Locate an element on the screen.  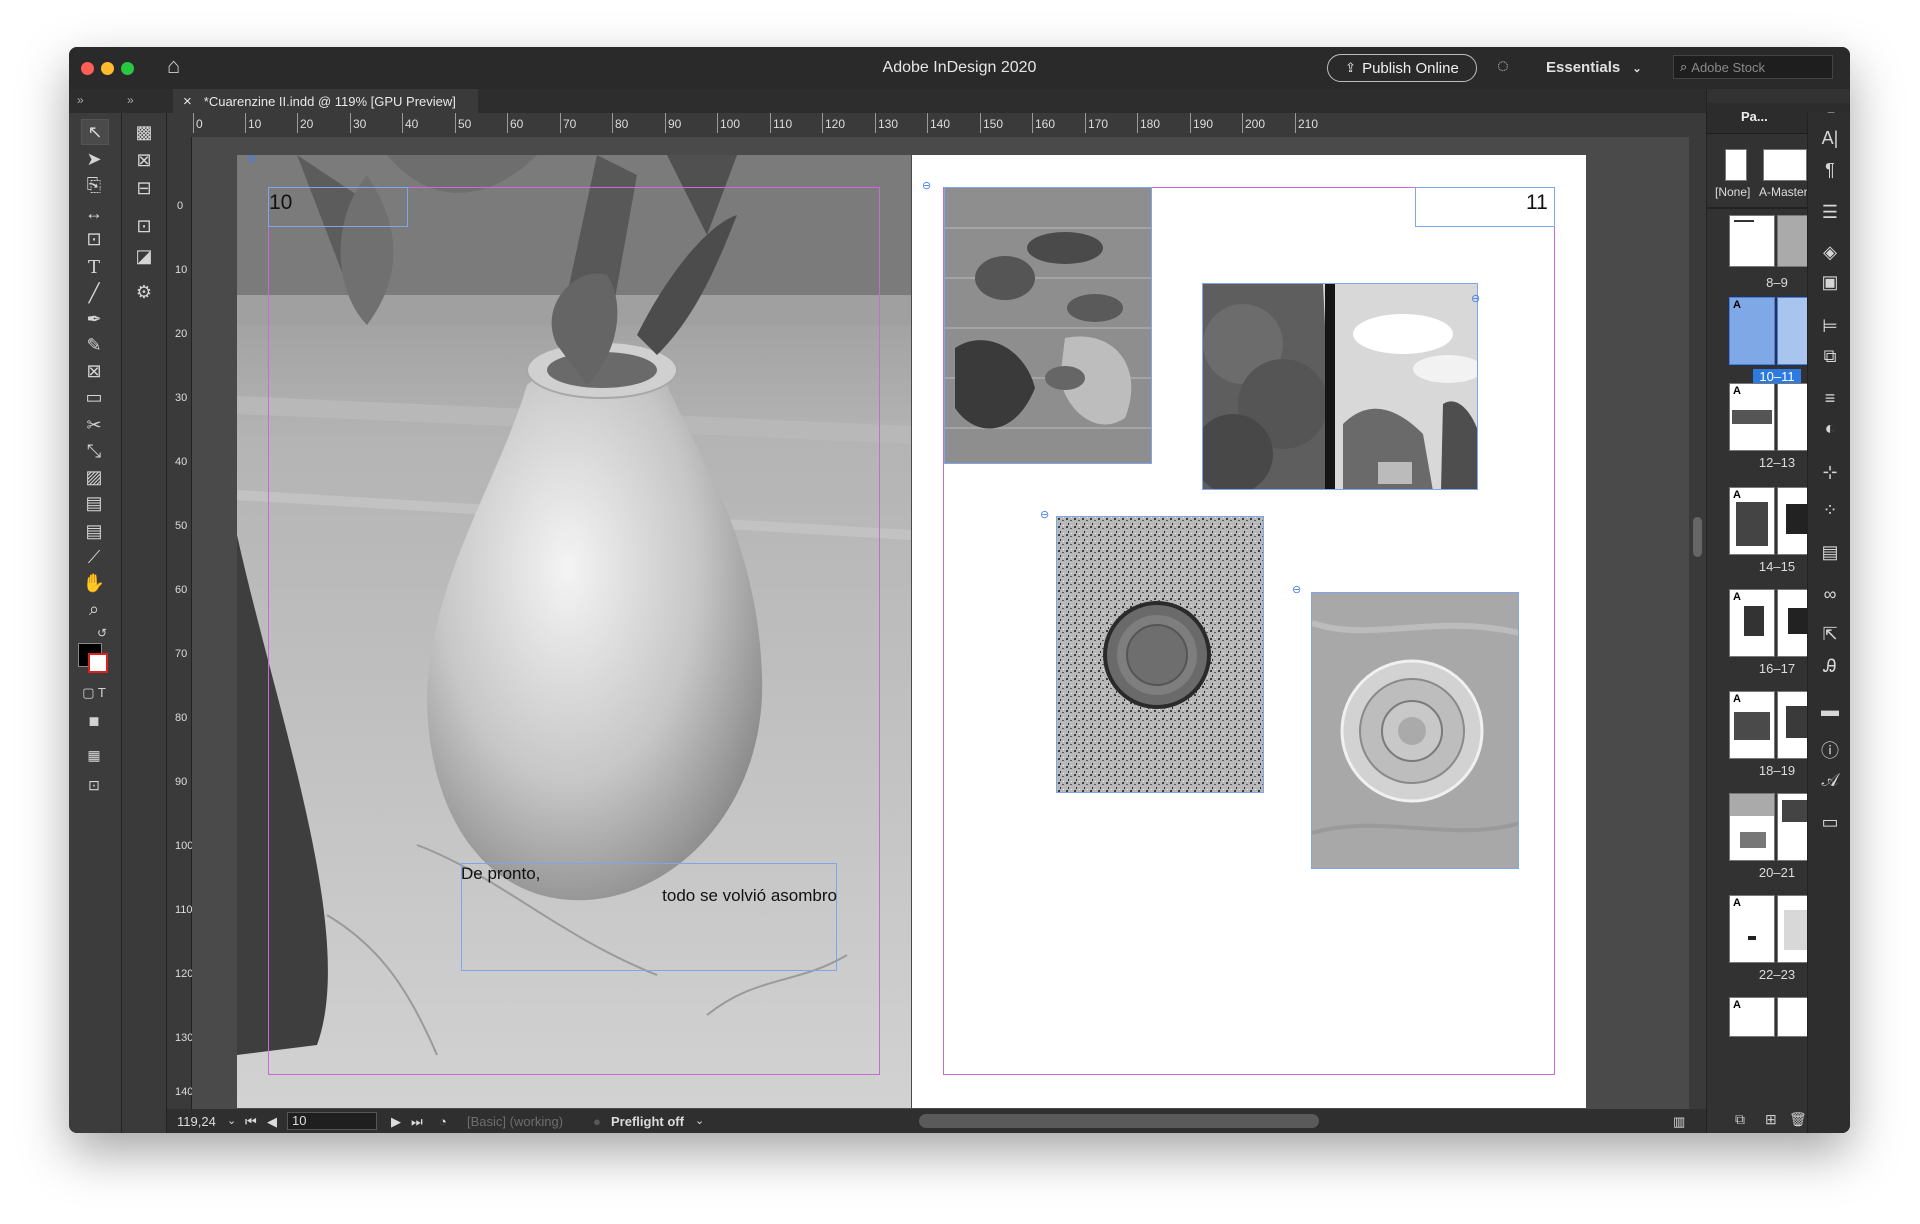
selection-tool-icon: ↖ is located at coordinates (95, 132).